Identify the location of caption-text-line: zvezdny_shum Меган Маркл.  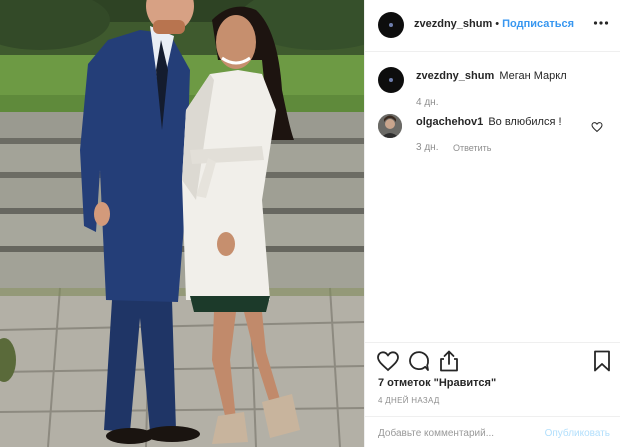
(491, 76).